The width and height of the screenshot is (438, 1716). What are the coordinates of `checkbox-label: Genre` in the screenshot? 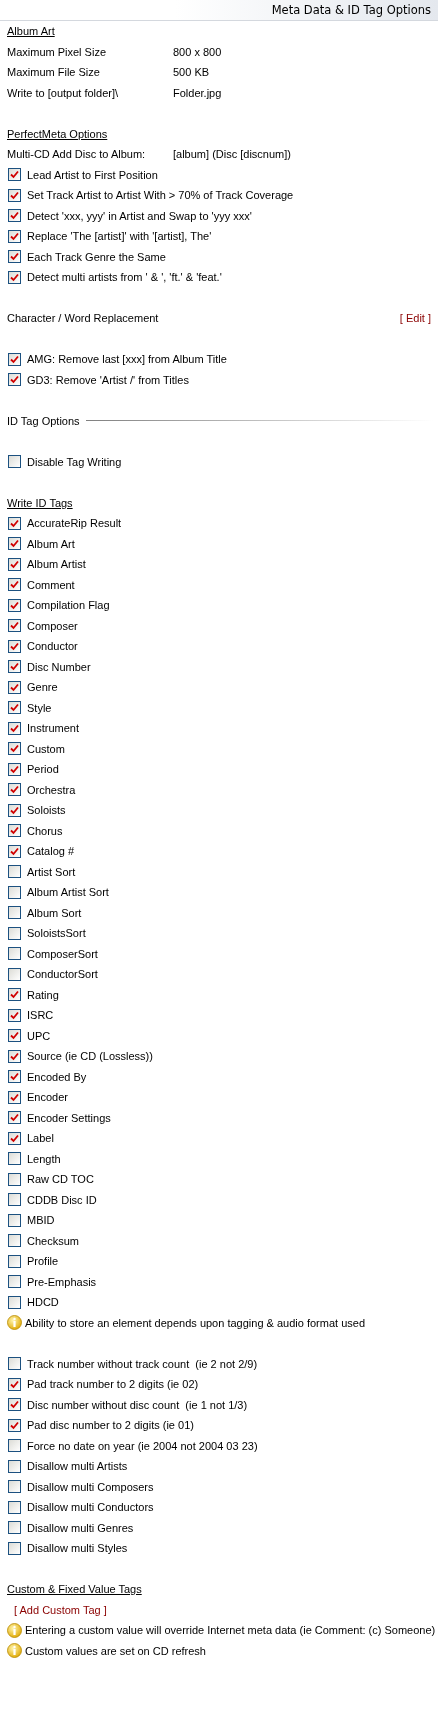 It's located at (42, 687).